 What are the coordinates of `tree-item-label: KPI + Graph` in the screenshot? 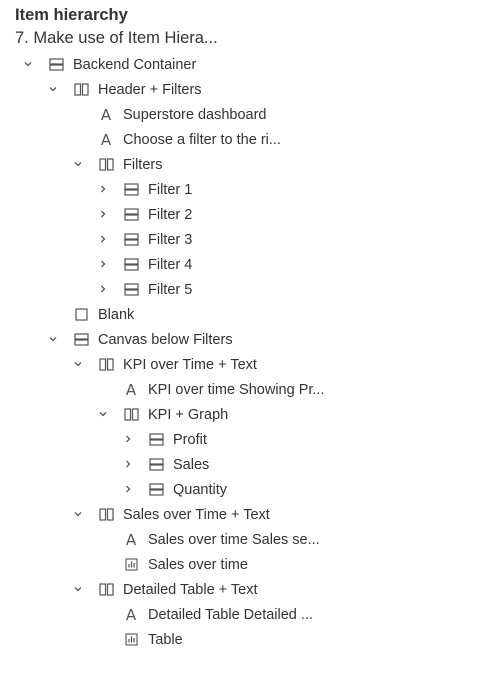 It's located at (188, 414).